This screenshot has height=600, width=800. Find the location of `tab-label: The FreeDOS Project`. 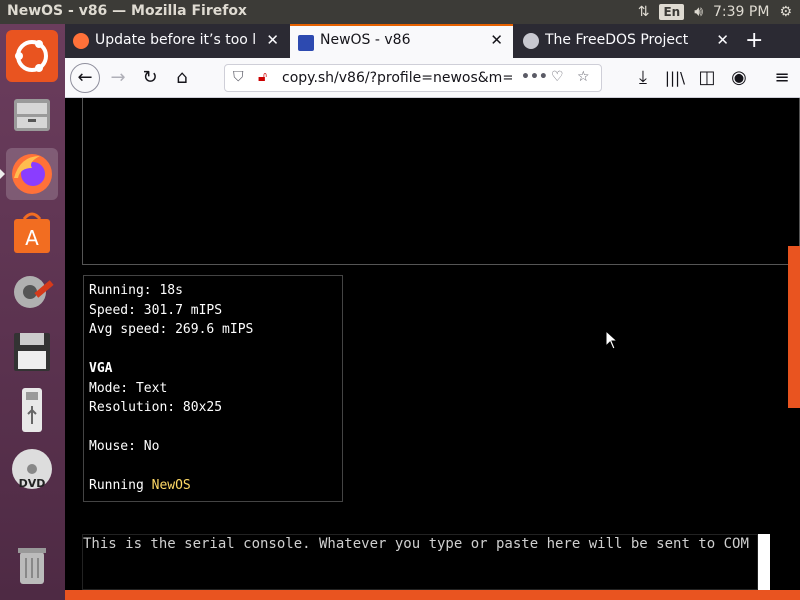

tab-label: The FreeDOS Project is located at coordinates (617, 40).